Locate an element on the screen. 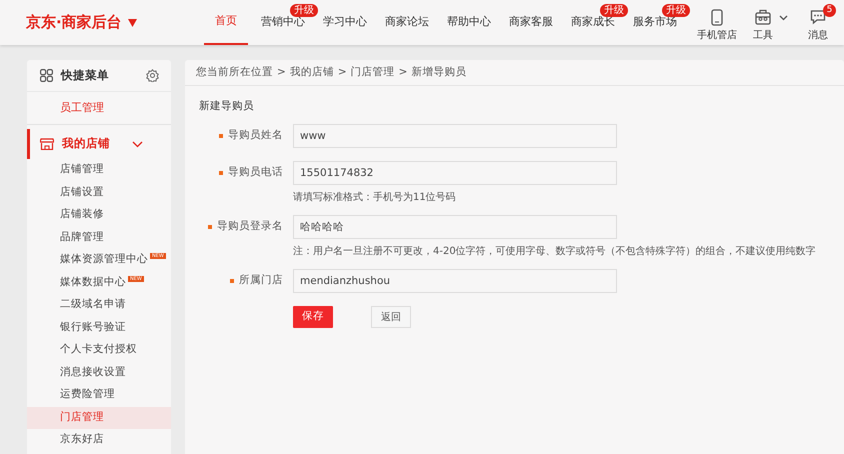 The image size is (844, 454). input-field: 15501174832 is located at coordinates (455, 173).